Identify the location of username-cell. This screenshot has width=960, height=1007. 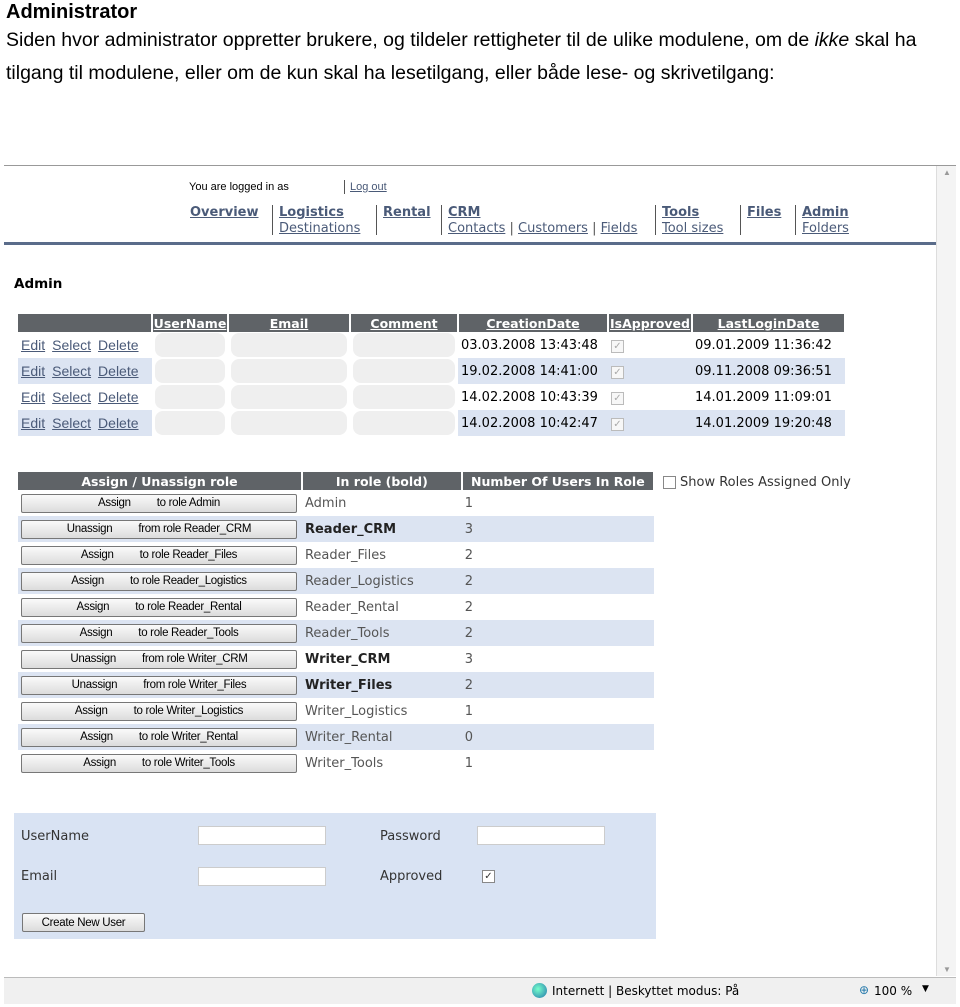
(190, 397).